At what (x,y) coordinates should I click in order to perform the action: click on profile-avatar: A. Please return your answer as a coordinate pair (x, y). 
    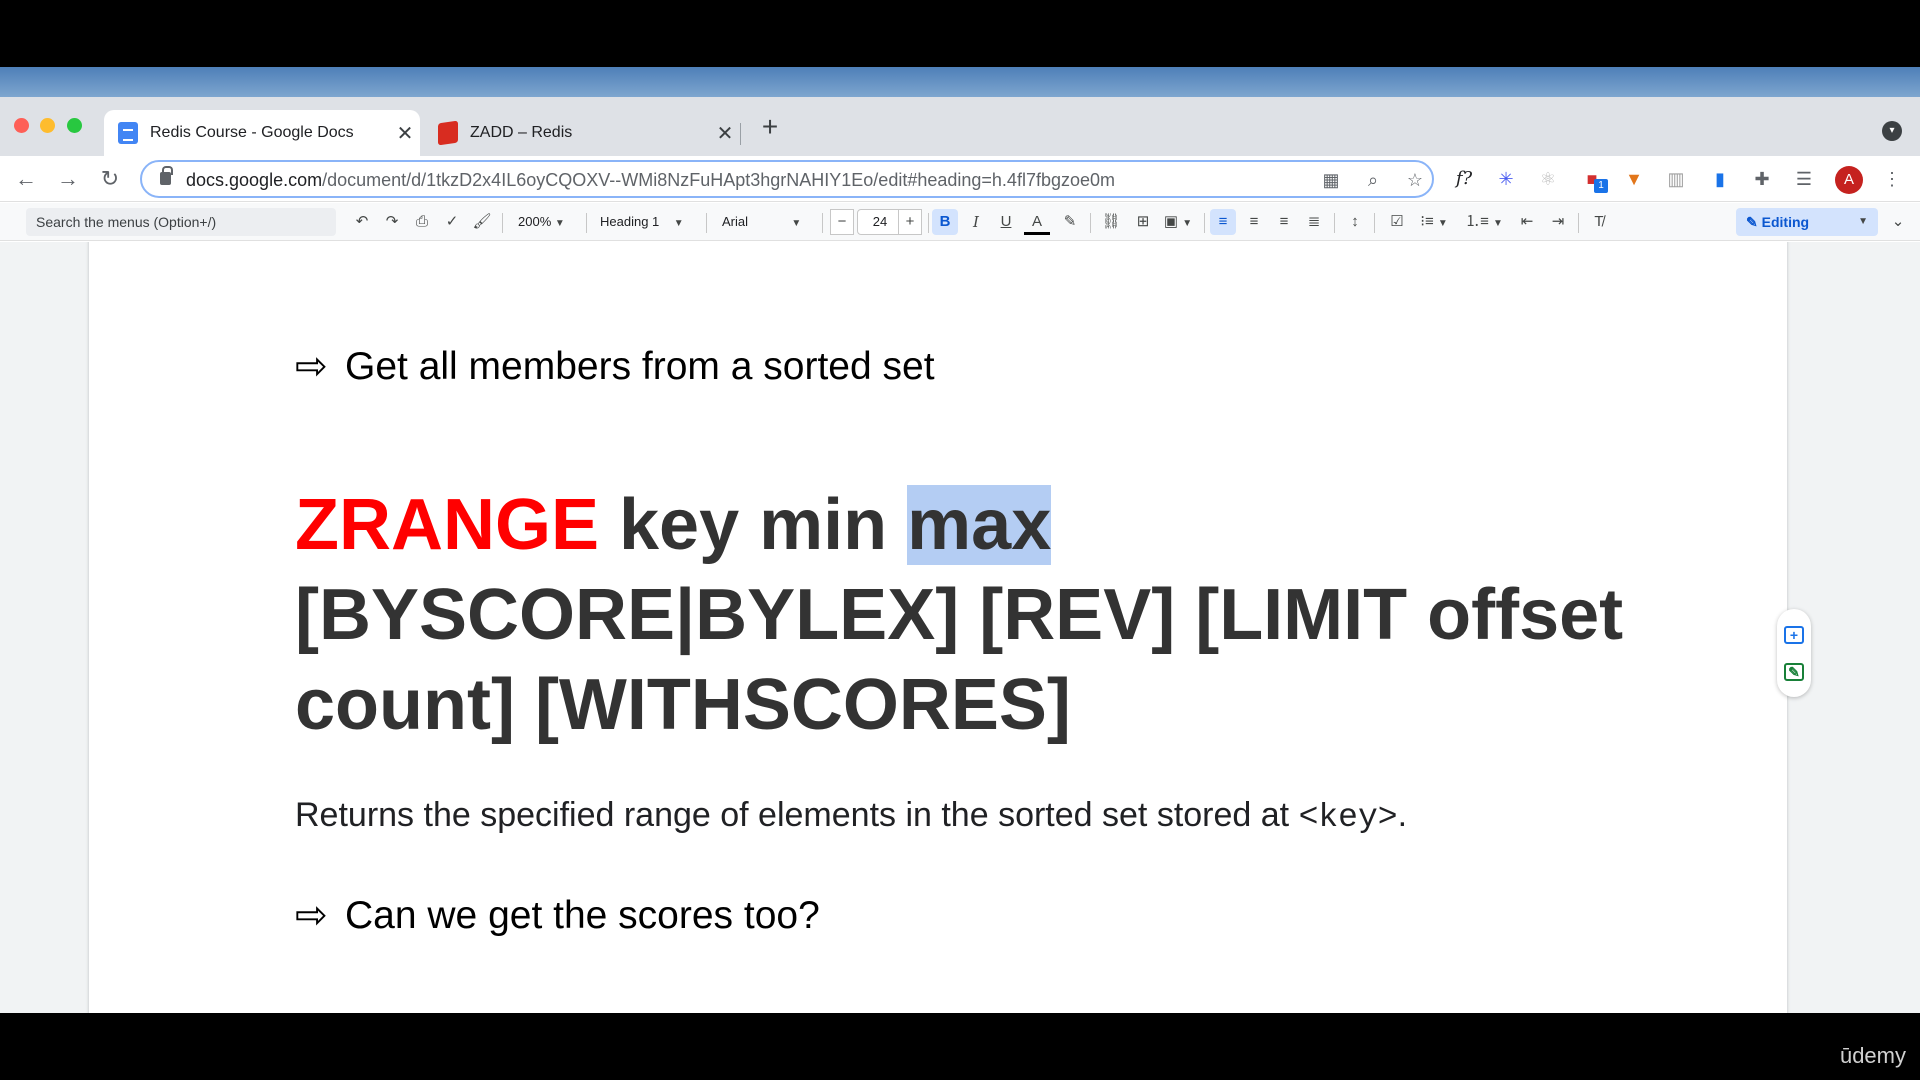
    Looking at the image, I should click on (1849, 180).